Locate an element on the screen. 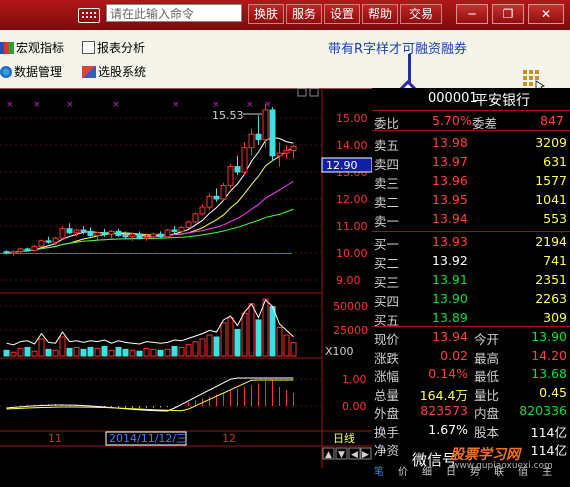 This screenshot has width=570, height=487. bottom-tab: 价 is located at coordinates (403, 470).